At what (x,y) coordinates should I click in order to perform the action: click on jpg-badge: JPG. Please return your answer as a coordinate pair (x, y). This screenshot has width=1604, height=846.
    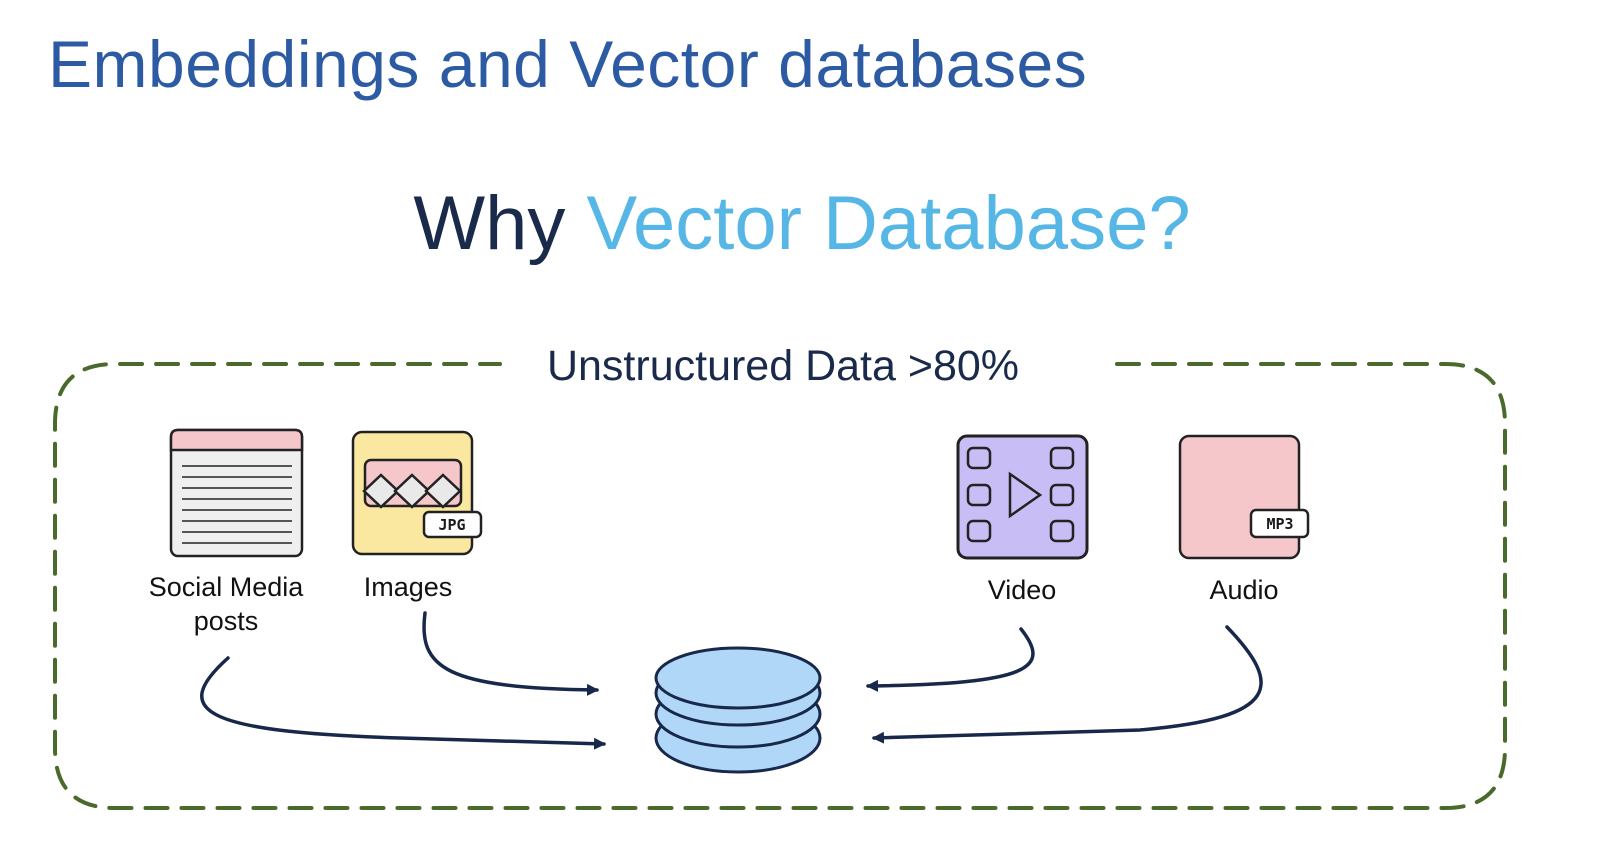
    Looking at the image, I should click on (452, 524).